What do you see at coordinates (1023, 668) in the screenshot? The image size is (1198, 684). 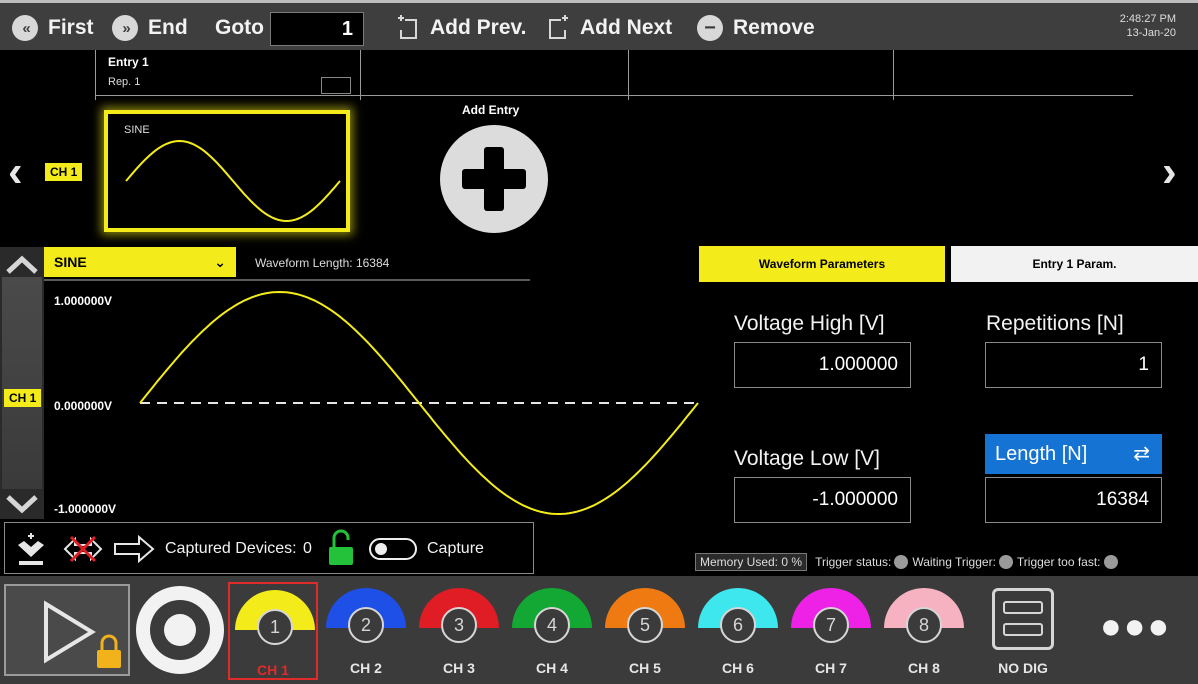 I see `no-dig-label: NO DIG` at bounding box center [1023, 668].